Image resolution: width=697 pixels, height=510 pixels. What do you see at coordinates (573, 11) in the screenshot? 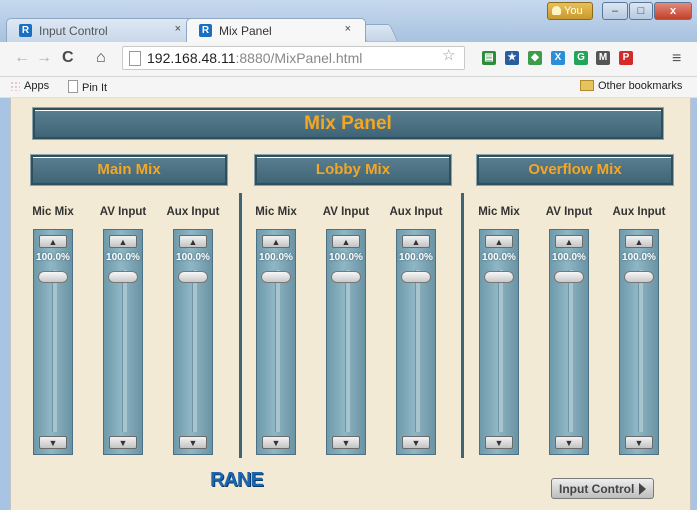
I see `user-label: You` at bounding box center [573, 11].